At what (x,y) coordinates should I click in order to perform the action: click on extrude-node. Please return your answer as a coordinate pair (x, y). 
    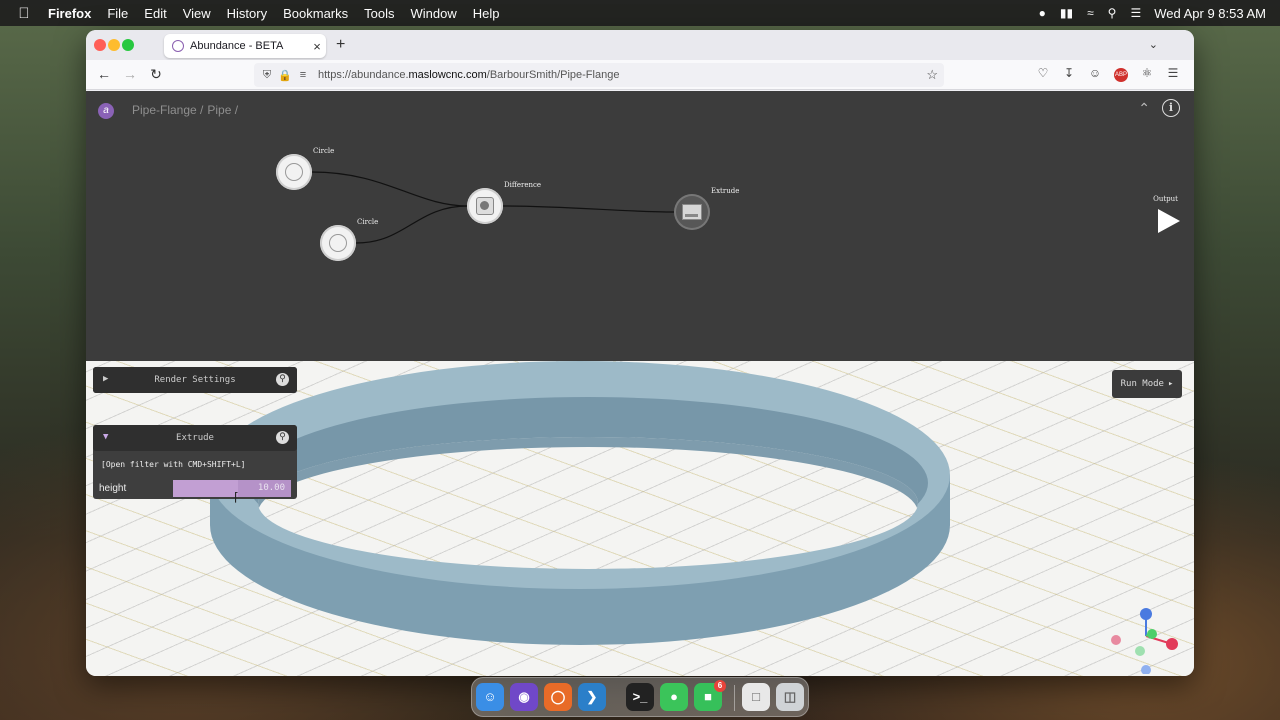
    Looking at the image, I should click on (692, 212).